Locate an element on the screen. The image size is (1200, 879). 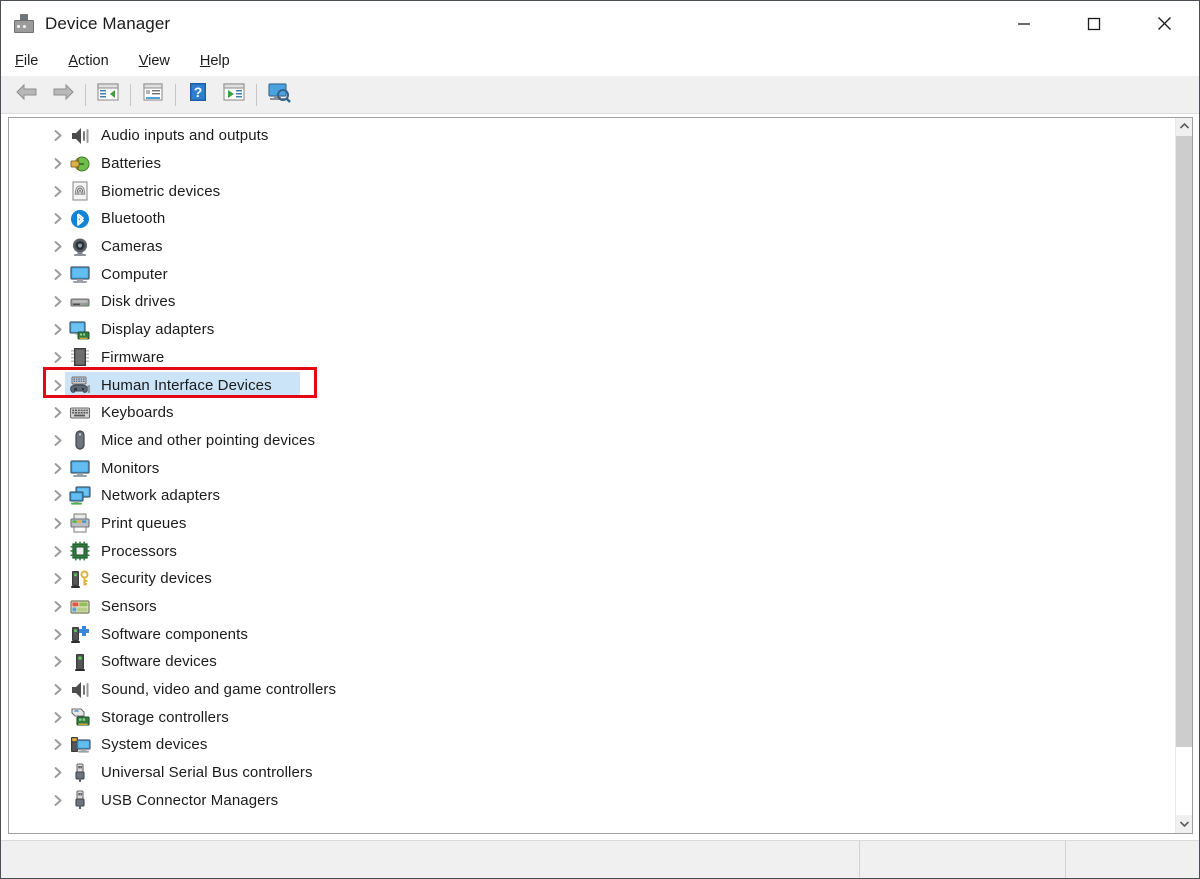
maximize-button is located at coordinates (1094, 23).